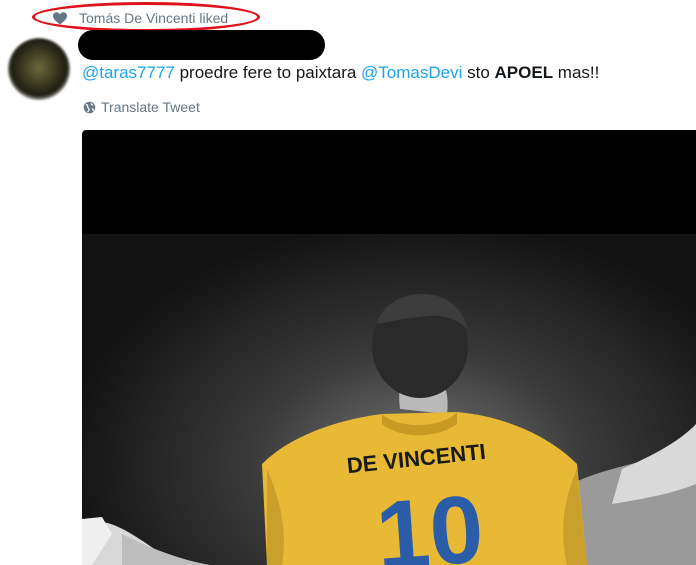  Describe the element at coordinates (60, 18) in the screenshot. I see `heart-icon` at that location.